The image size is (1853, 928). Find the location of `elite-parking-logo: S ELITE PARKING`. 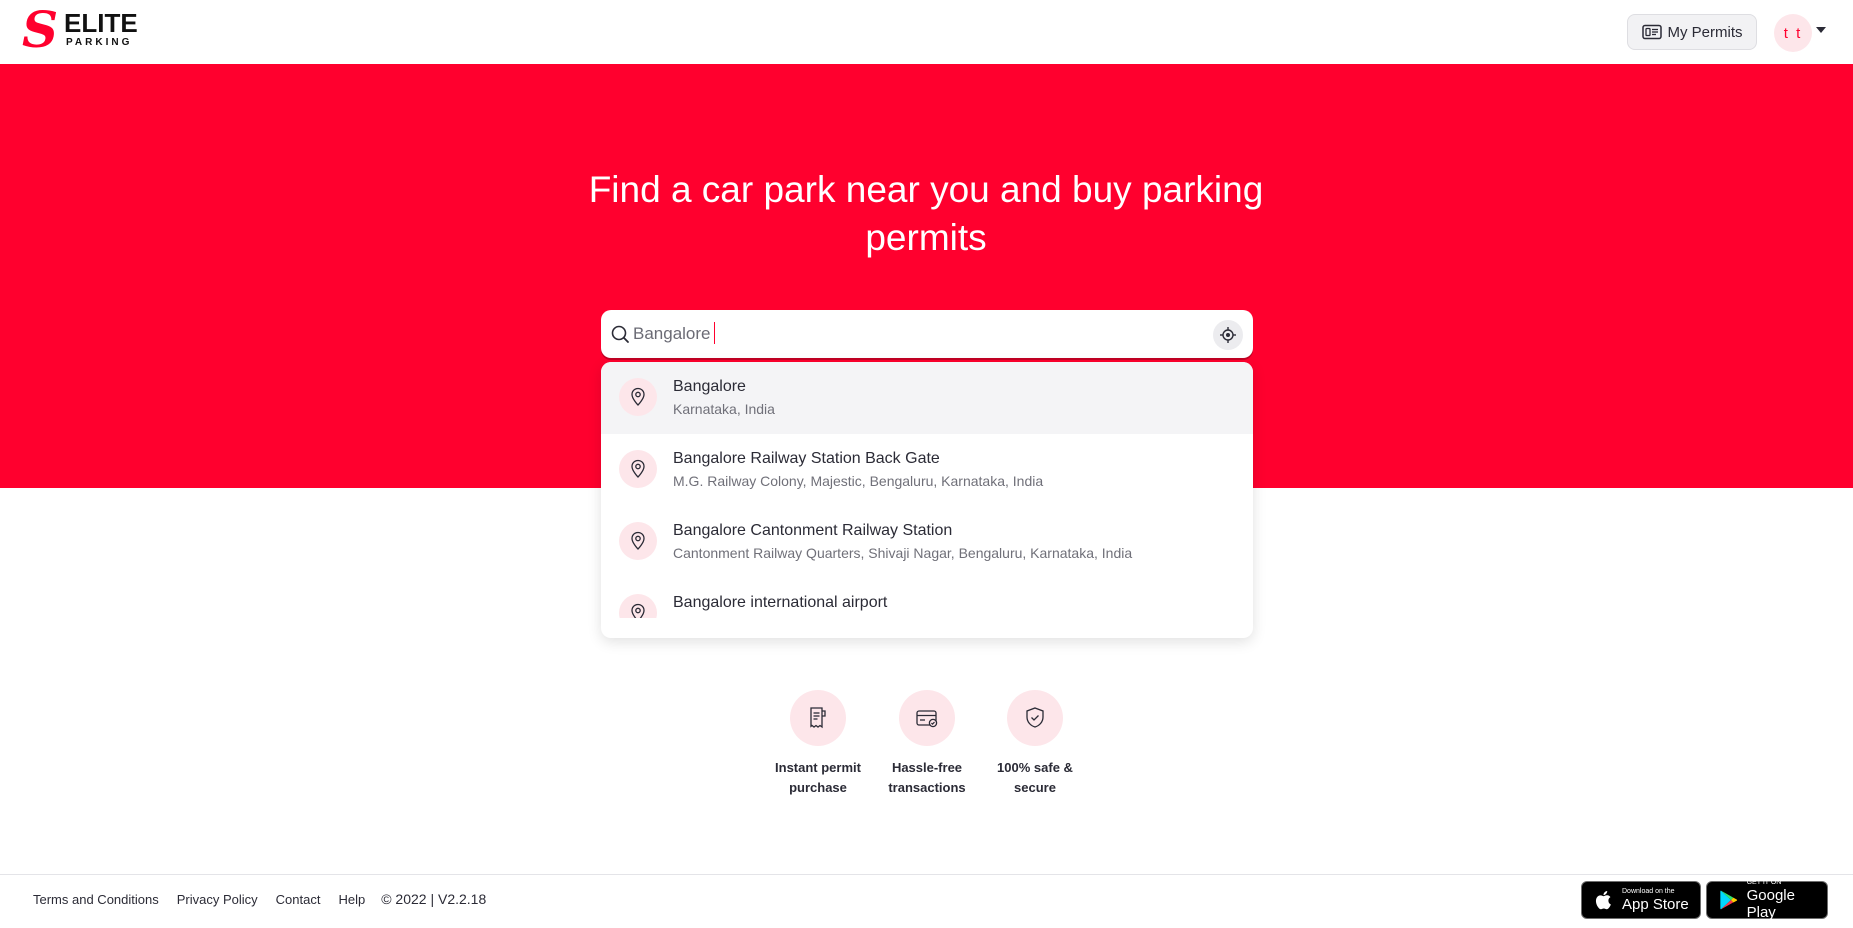

elite-parking-logo: S ELITE PARKING is located at coordinates (82, 29).